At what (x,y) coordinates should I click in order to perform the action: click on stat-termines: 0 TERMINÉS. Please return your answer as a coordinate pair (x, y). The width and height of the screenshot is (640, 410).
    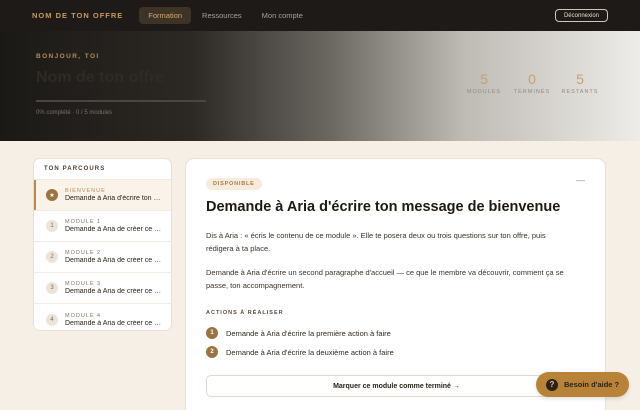
    Looking at the image, I should click on (532, 83).